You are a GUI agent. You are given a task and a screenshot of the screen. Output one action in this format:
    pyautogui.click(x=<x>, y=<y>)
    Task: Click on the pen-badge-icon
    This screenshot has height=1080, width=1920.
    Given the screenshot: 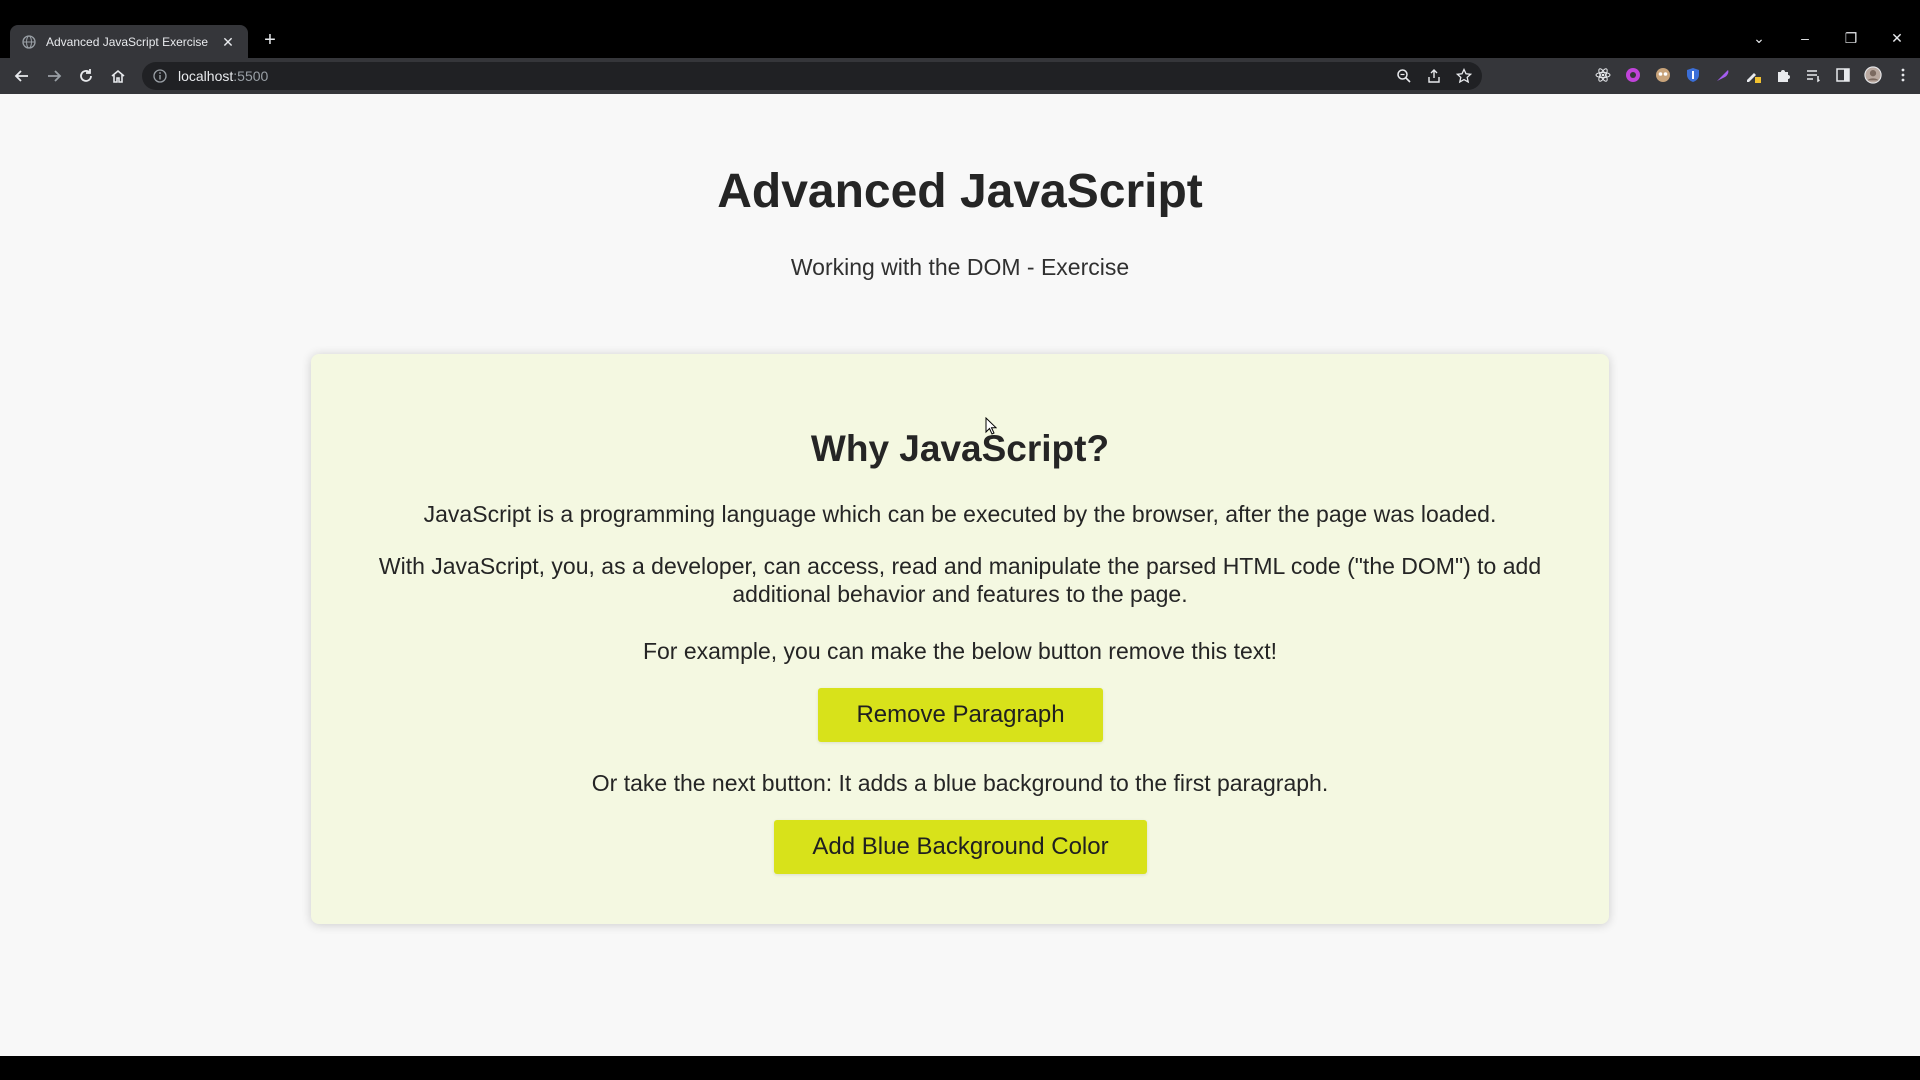 What is the action you would take?
    pyautogui.click(x=1753, y=75)
    